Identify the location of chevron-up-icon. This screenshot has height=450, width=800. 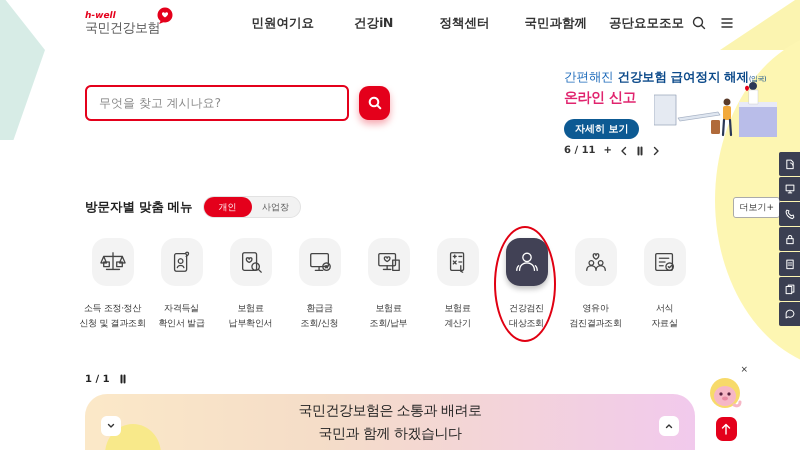
(669, 426).